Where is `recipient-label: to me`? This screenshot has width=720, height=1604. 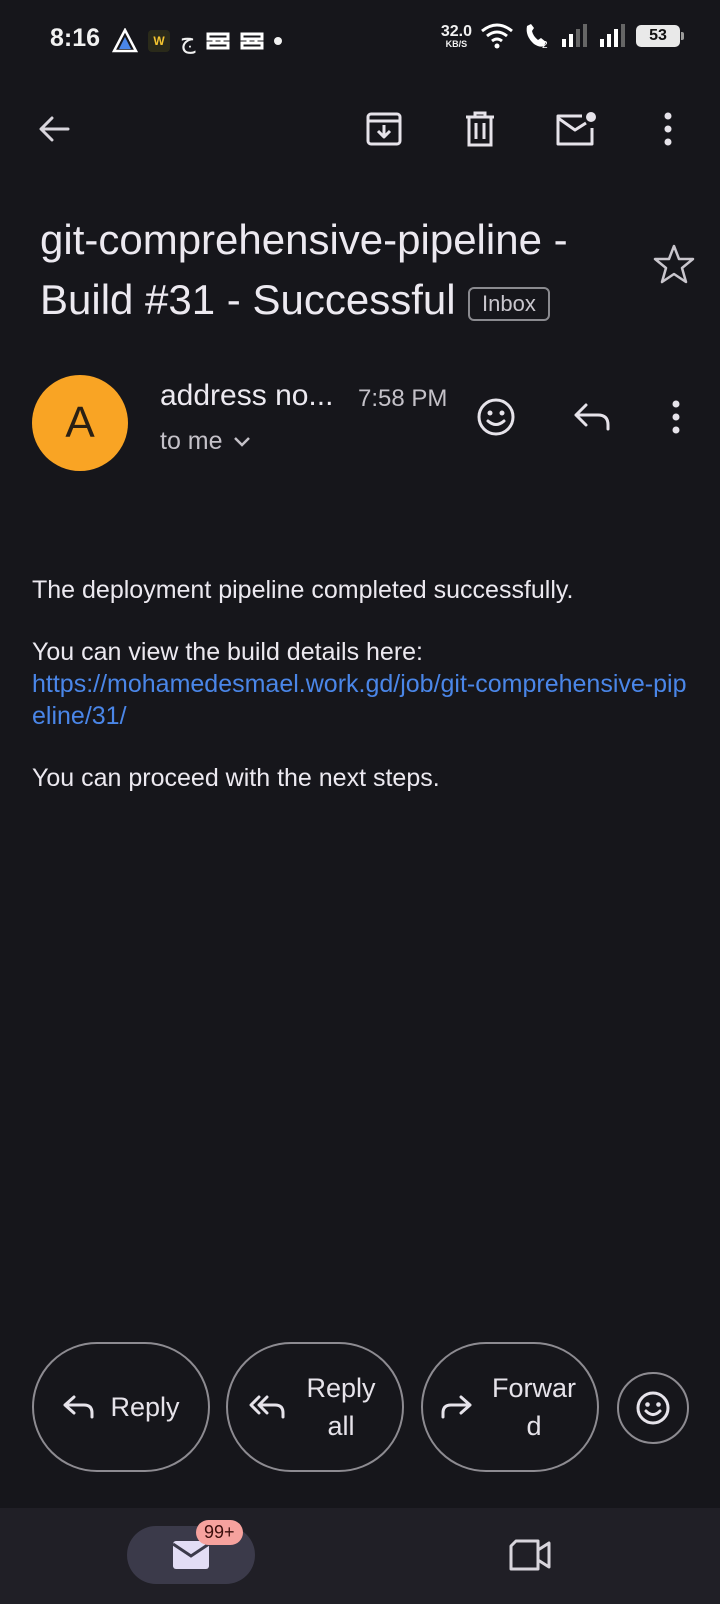
recipient-label: to me is located at coordinates (191, 441).